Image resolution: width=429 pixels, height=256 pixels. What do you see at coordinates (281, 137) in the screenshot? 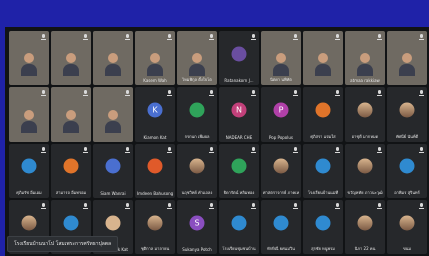
I see `participant-name: Pop Popolus` at bounding box center [281, 137].